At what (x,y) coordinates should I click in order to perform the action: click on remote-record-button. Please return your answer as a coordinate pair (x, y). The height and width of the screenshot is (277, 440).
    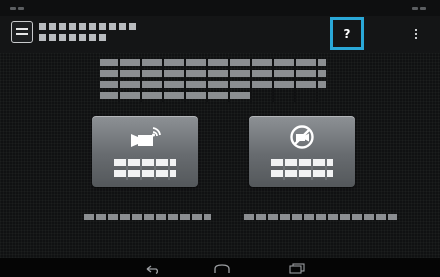
    Looking at the image, I should click on (145, 151).